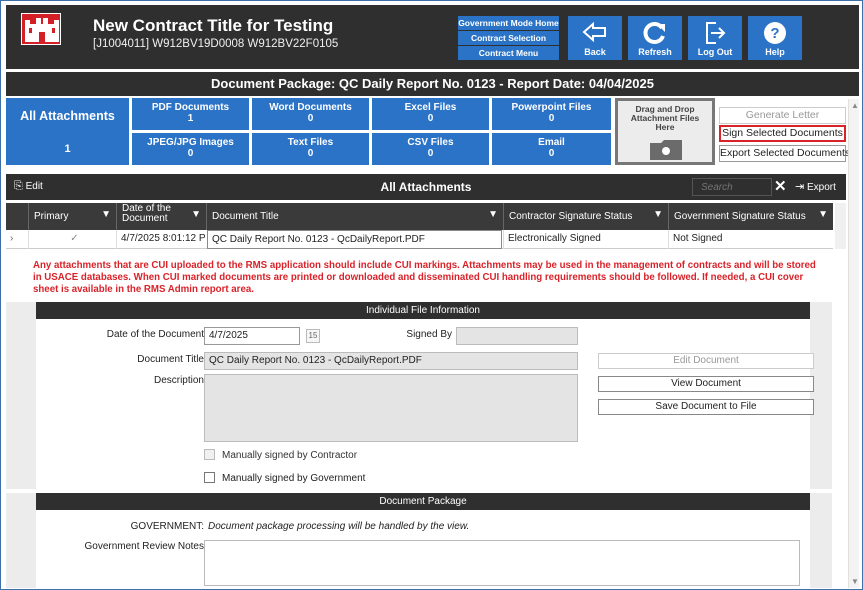  I want to click on column-header-contractor-signature: Contractor Signature Status ▼, so click(585, 216).